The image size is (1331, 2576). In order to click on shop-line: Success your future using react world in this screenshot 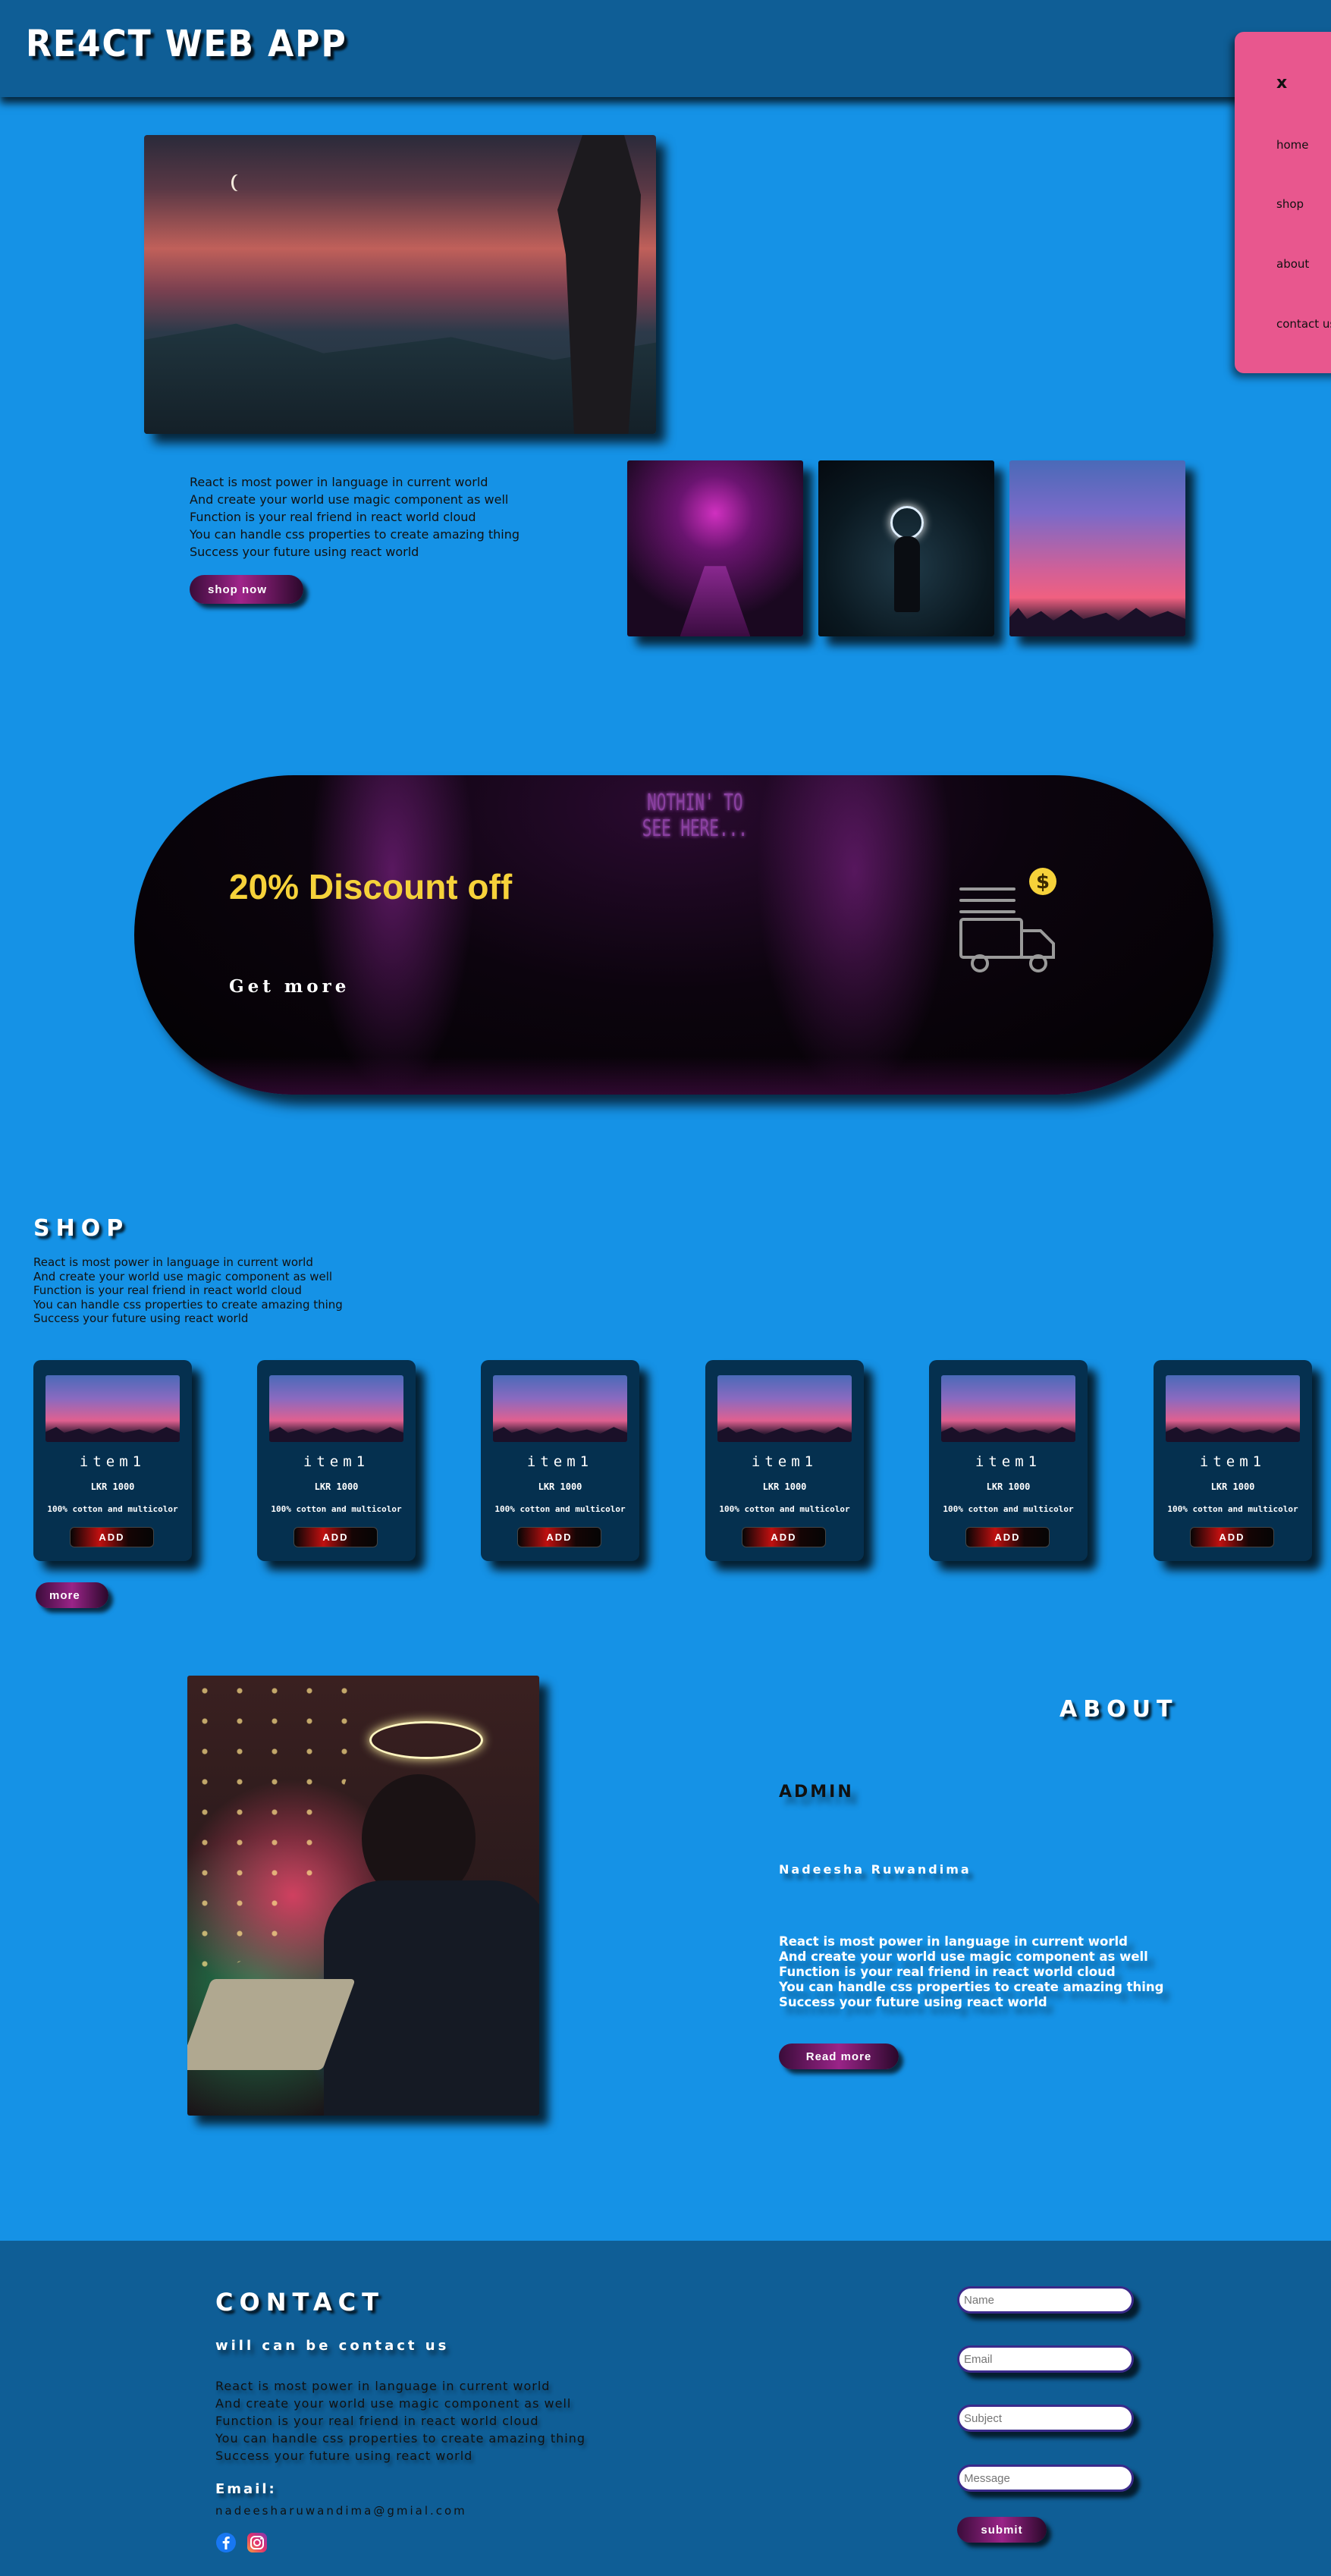, I will do `click(141, 1318)`.